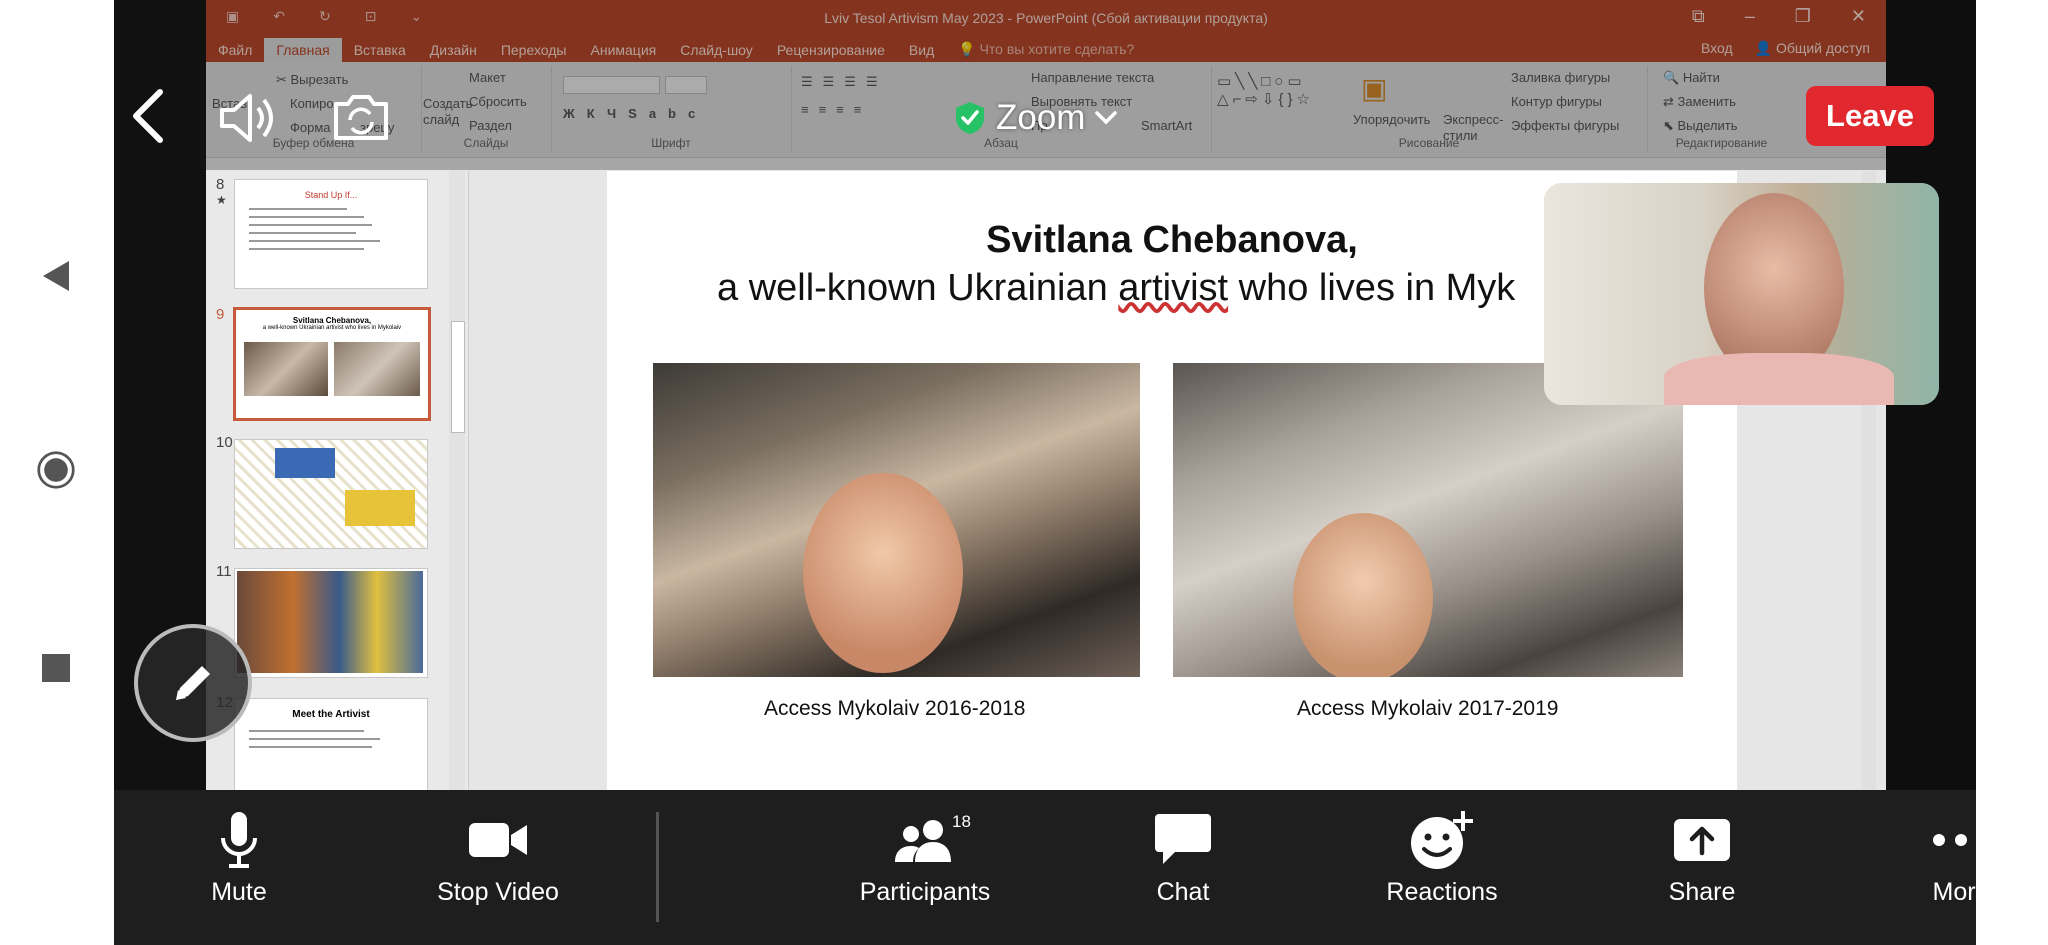  Describe the element at coordinates (1374, 88) in the screenshot. I see `arrange-icon: ▣` at that location.